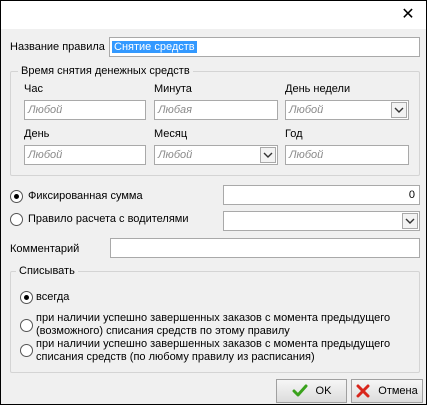  Describe the element at coordinates (85, 110) in the screenshot. I see `hour-input: Любой` at that location.